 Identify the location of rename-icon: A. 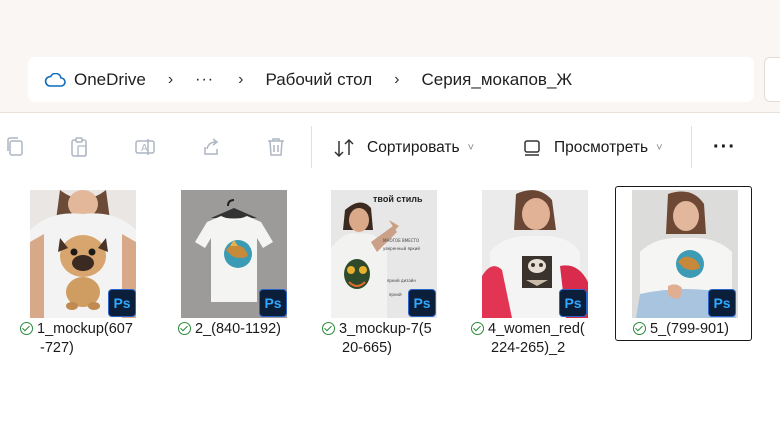
(145, 147).